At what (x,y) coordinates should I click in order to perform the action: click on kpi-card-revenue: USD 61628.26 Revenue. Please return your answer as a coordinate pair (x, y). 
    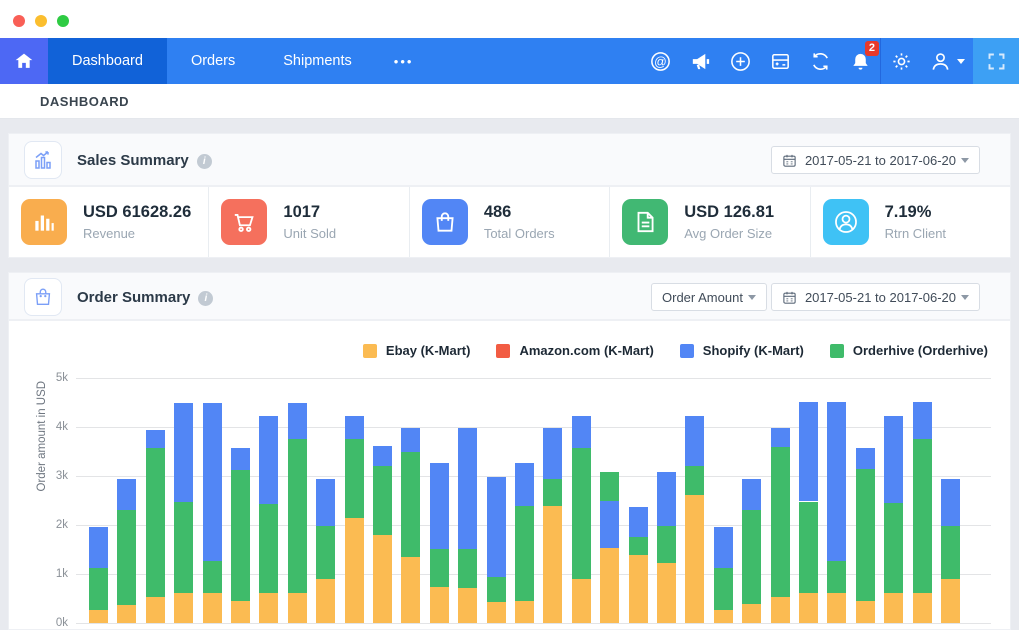
    Looking at the image, I should click on (108, 222).